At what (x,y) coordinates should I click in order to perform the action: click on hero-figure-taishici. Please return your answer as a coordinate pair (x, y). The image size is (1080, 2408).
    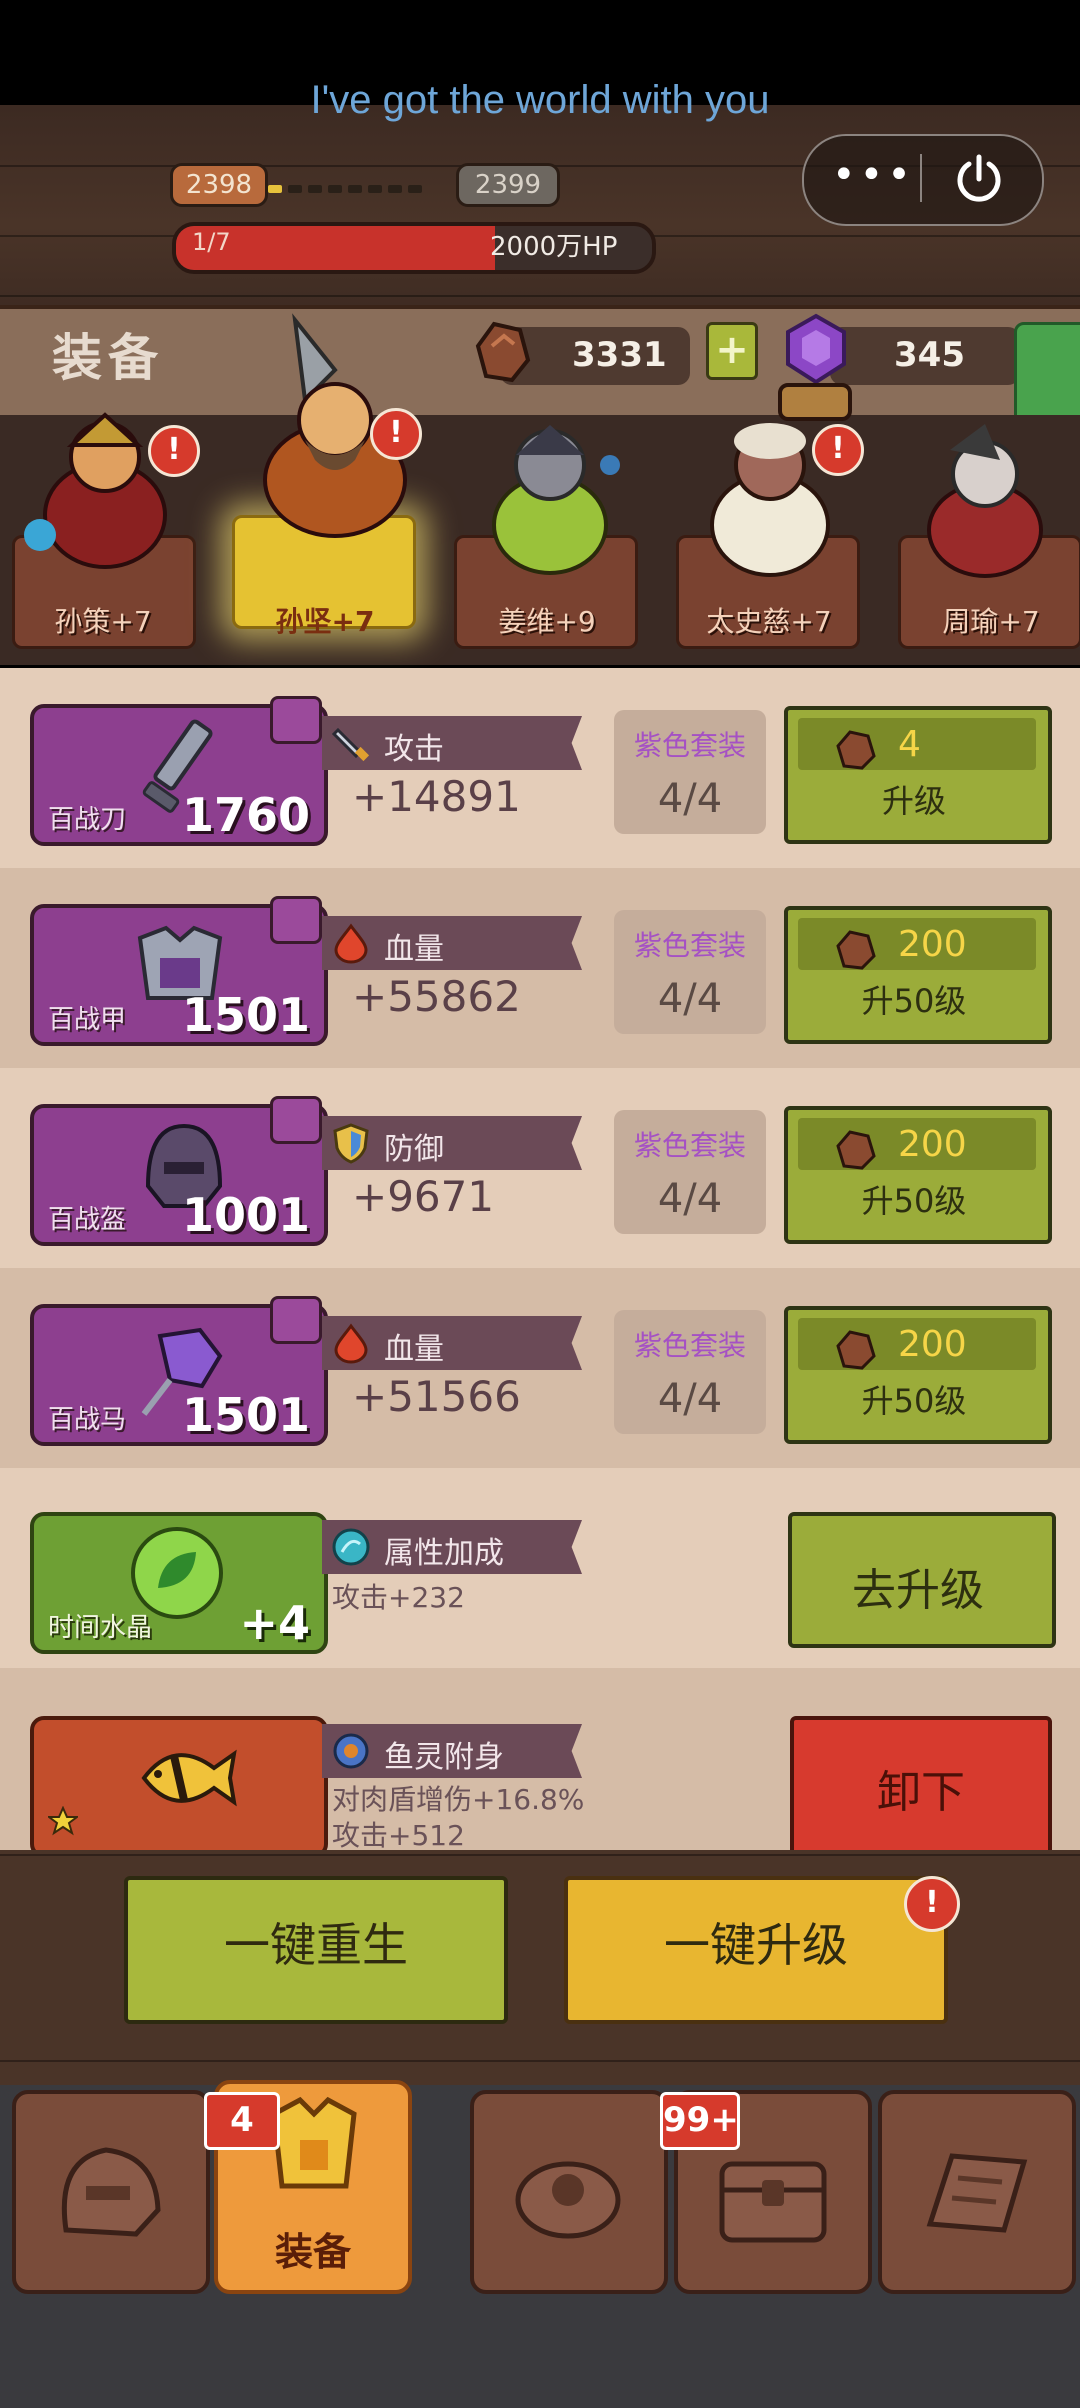
    Looking at the image, I should click on (781, 480).